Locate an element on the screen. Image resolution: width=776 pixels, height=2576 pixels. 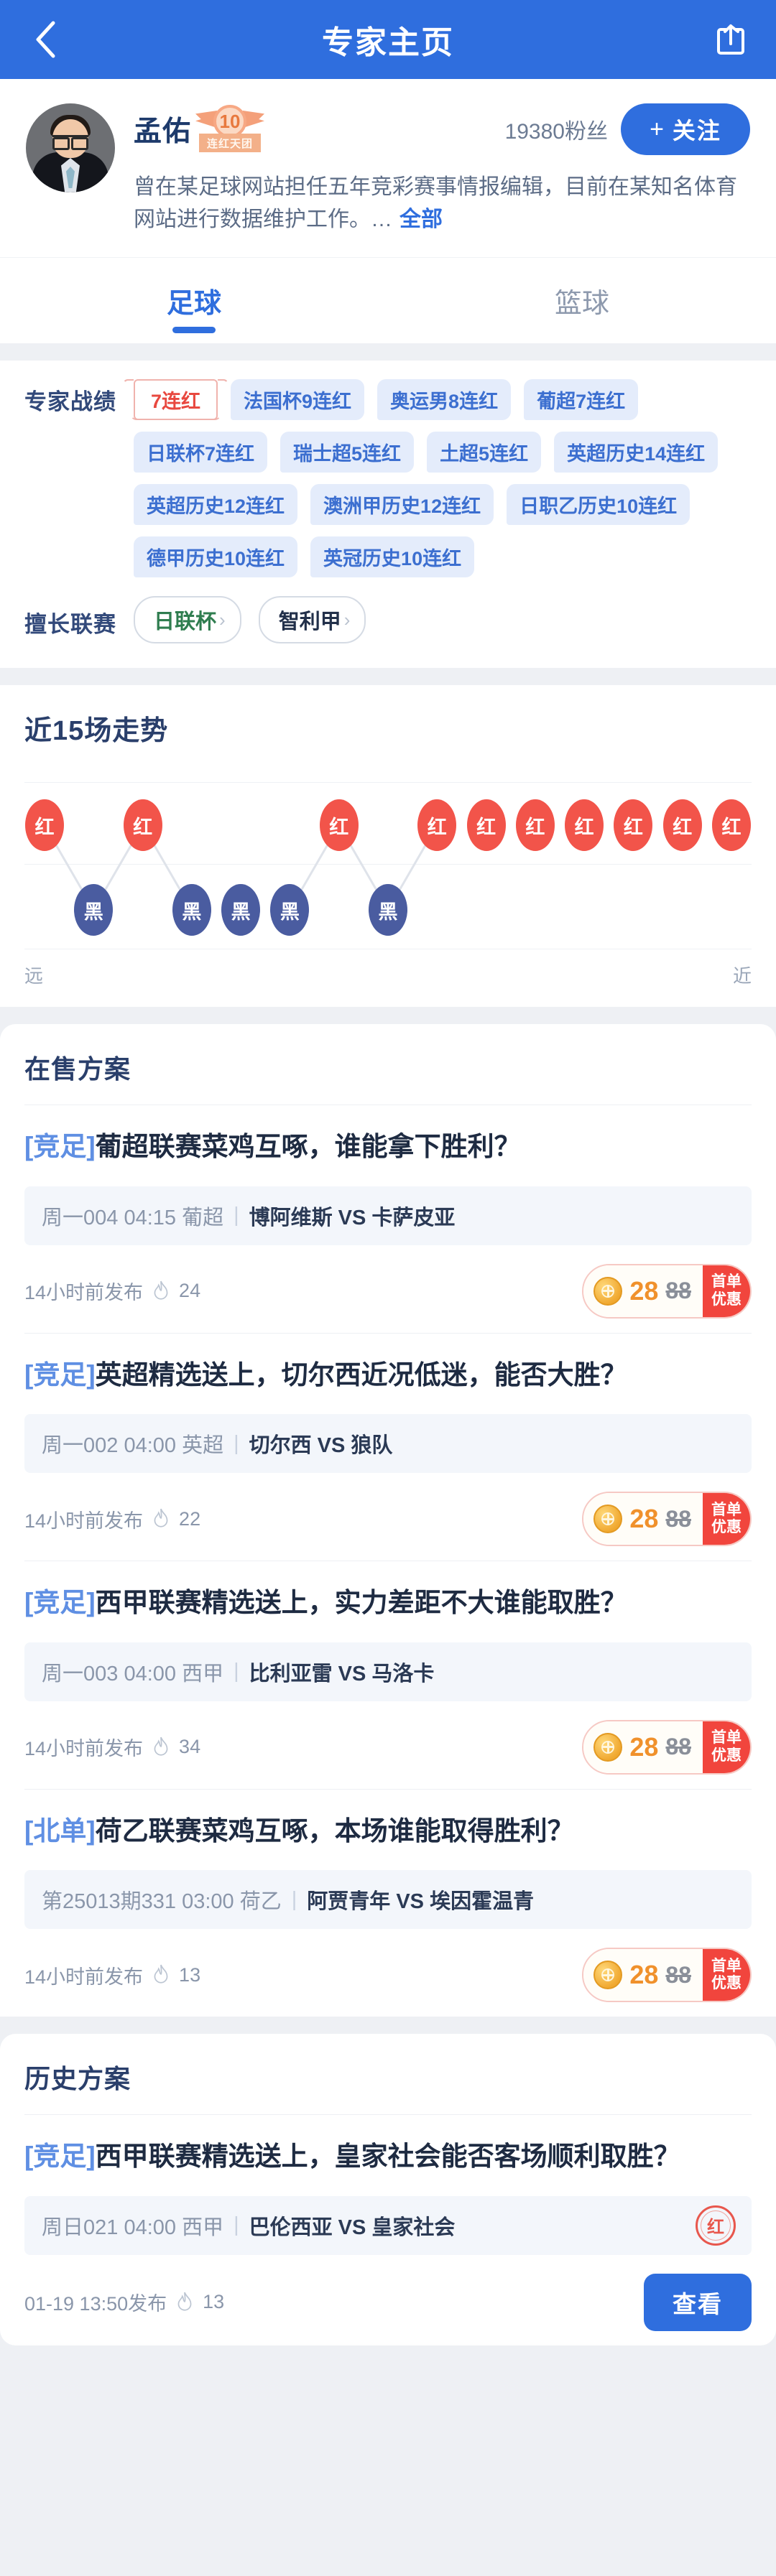
promo-line-2: 优惠 is located at coordinates (726, 1527).